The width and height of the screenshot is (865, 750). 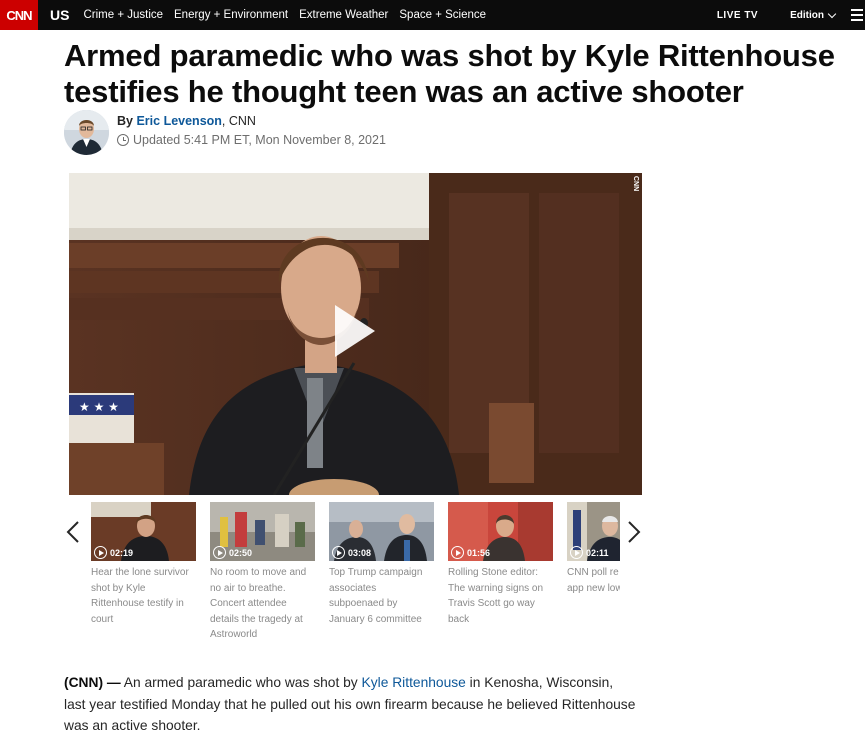 I want to click on updated-text: Updated 5:41 PM ET, Mon November 8, 2021, so click(x=259, y=140).